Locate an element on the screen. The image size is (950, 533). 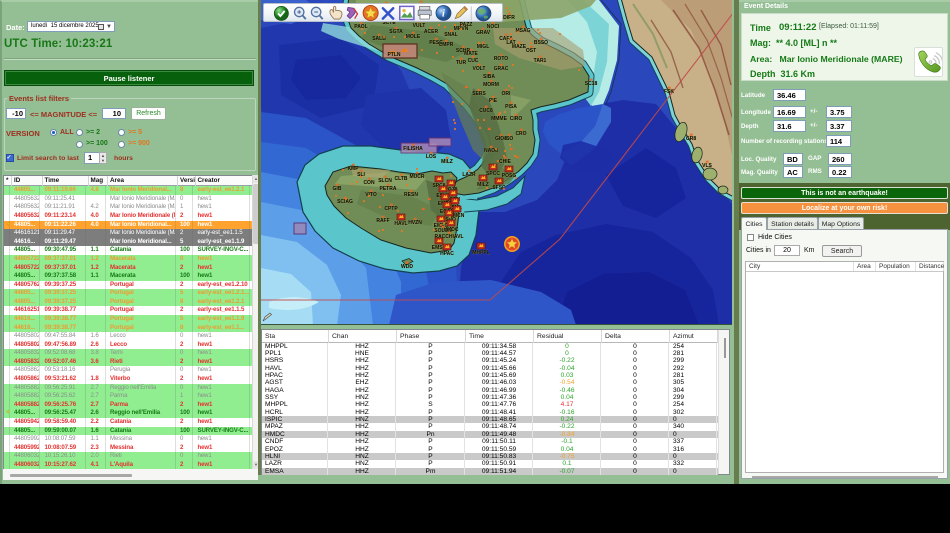
svg-text: CHIE is located at coordinates (505, 162).